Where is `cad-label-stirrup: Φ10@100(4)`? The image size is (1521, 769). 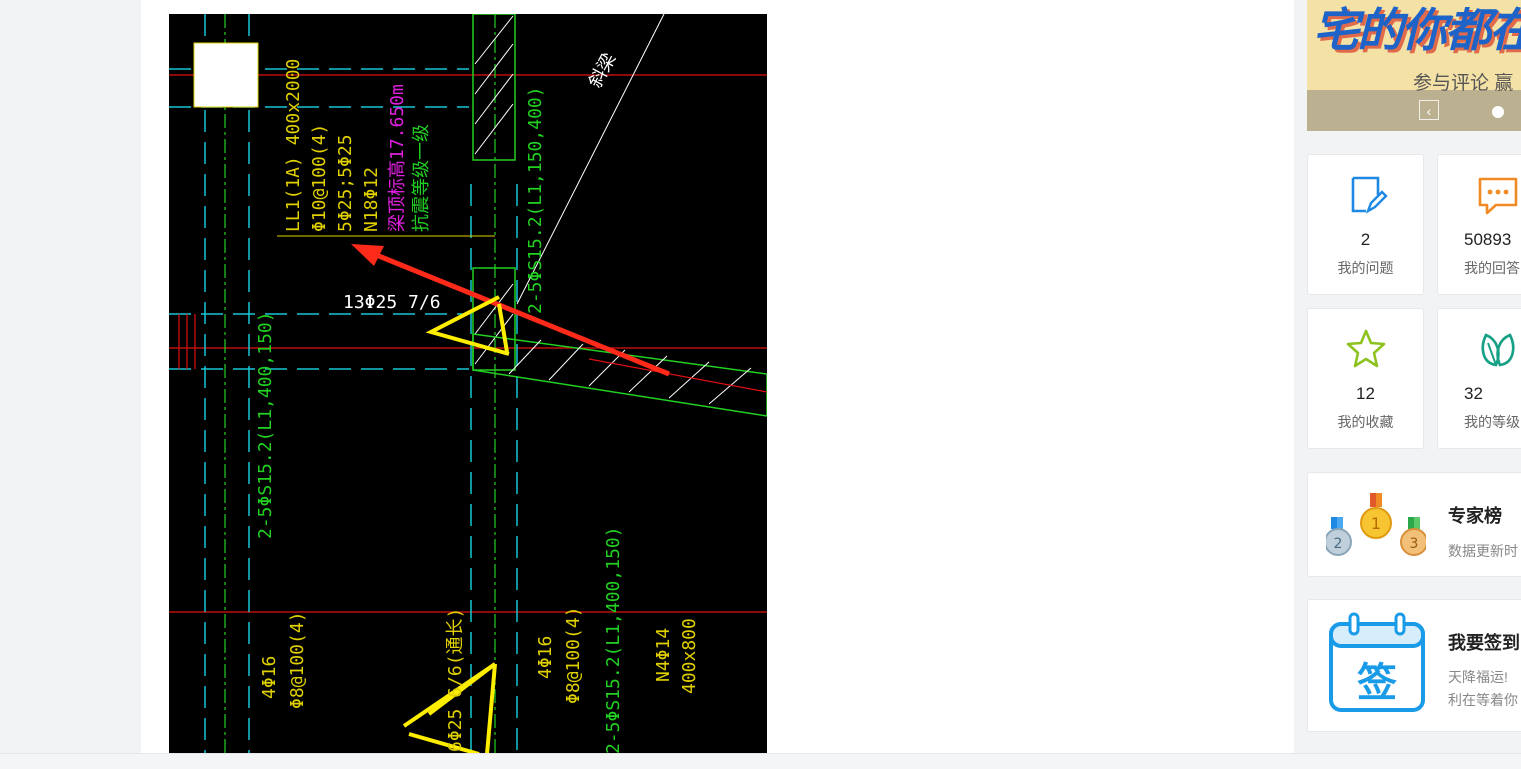
cad-label-stirrup: Φ10@100(4) is located at coordinates (319, 178).